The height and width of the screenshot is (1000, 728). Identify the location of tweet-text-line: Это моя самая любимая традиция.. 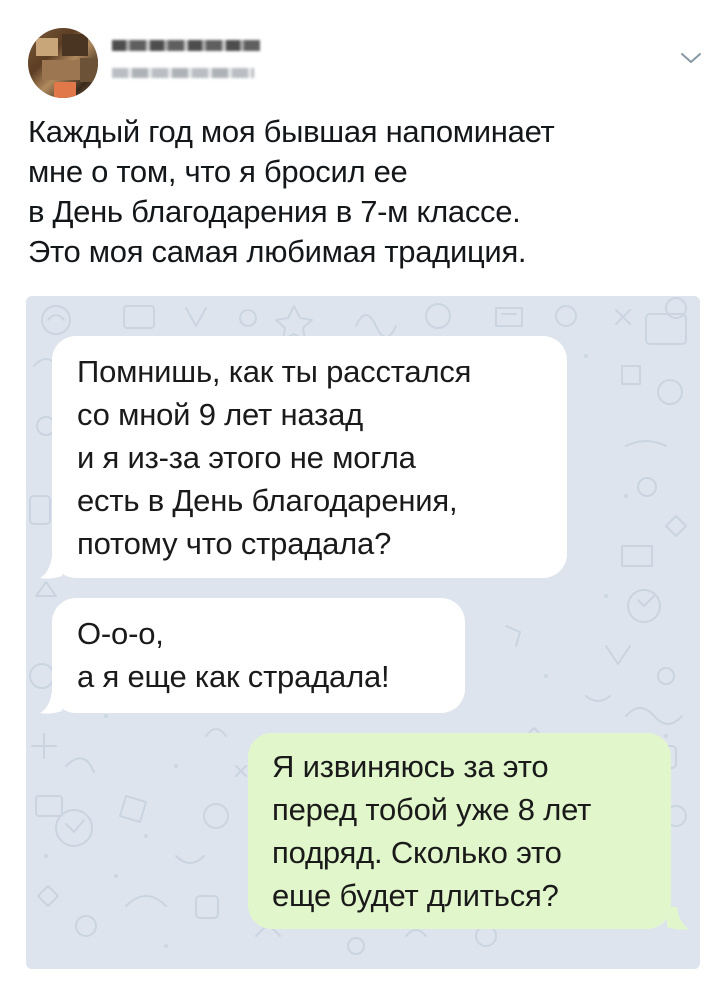
(277, 251).